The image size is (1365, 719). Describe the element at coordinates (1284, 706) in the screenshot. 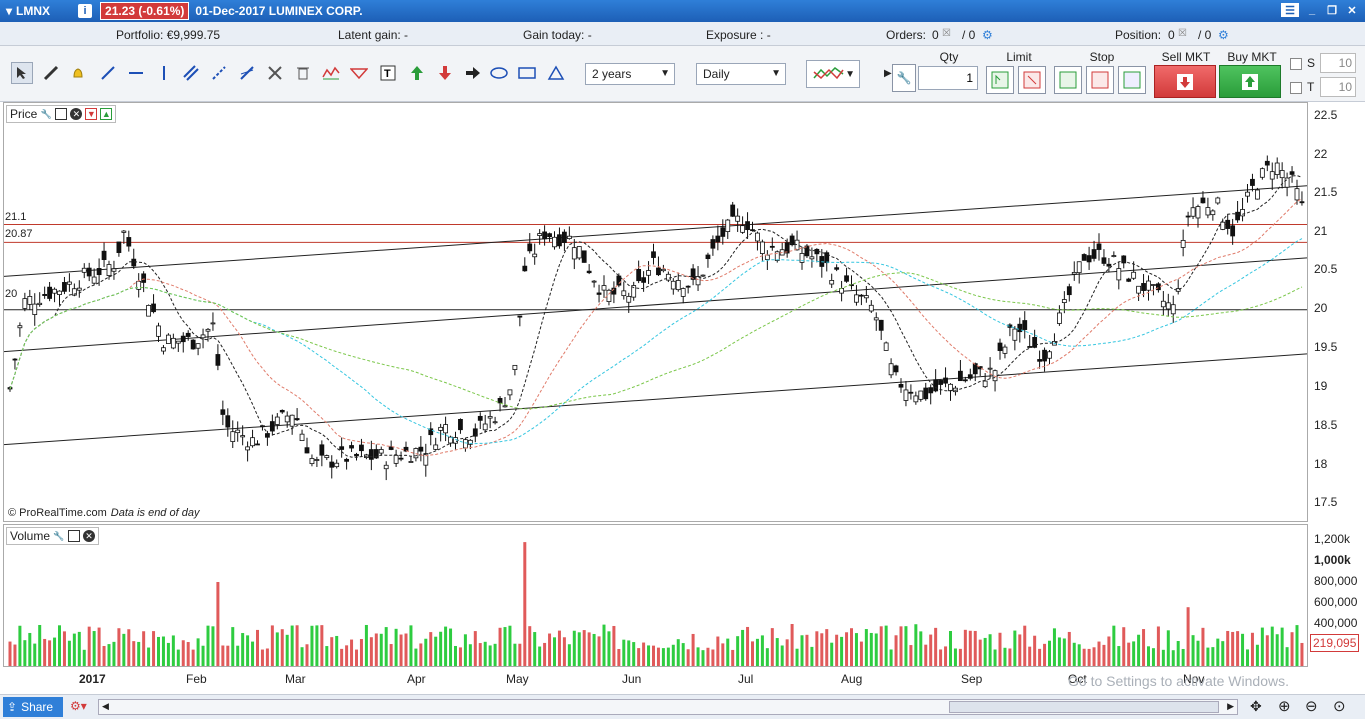

I see `zoom-in-icon: ⊕` at that location.